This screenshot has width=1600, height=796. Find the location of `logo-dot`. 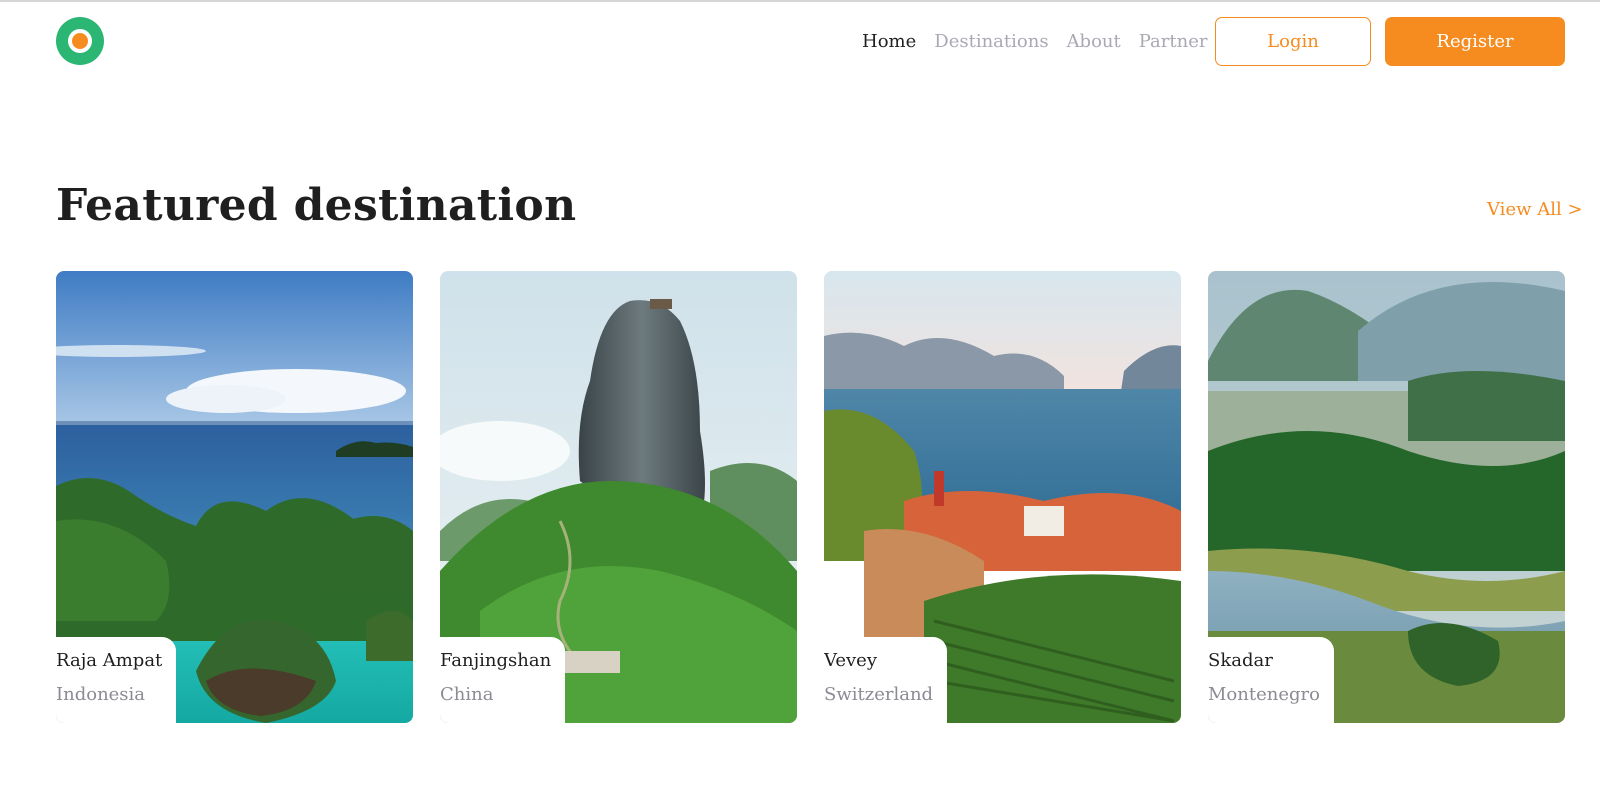

logo-dot is located at coordinates (80, 41).